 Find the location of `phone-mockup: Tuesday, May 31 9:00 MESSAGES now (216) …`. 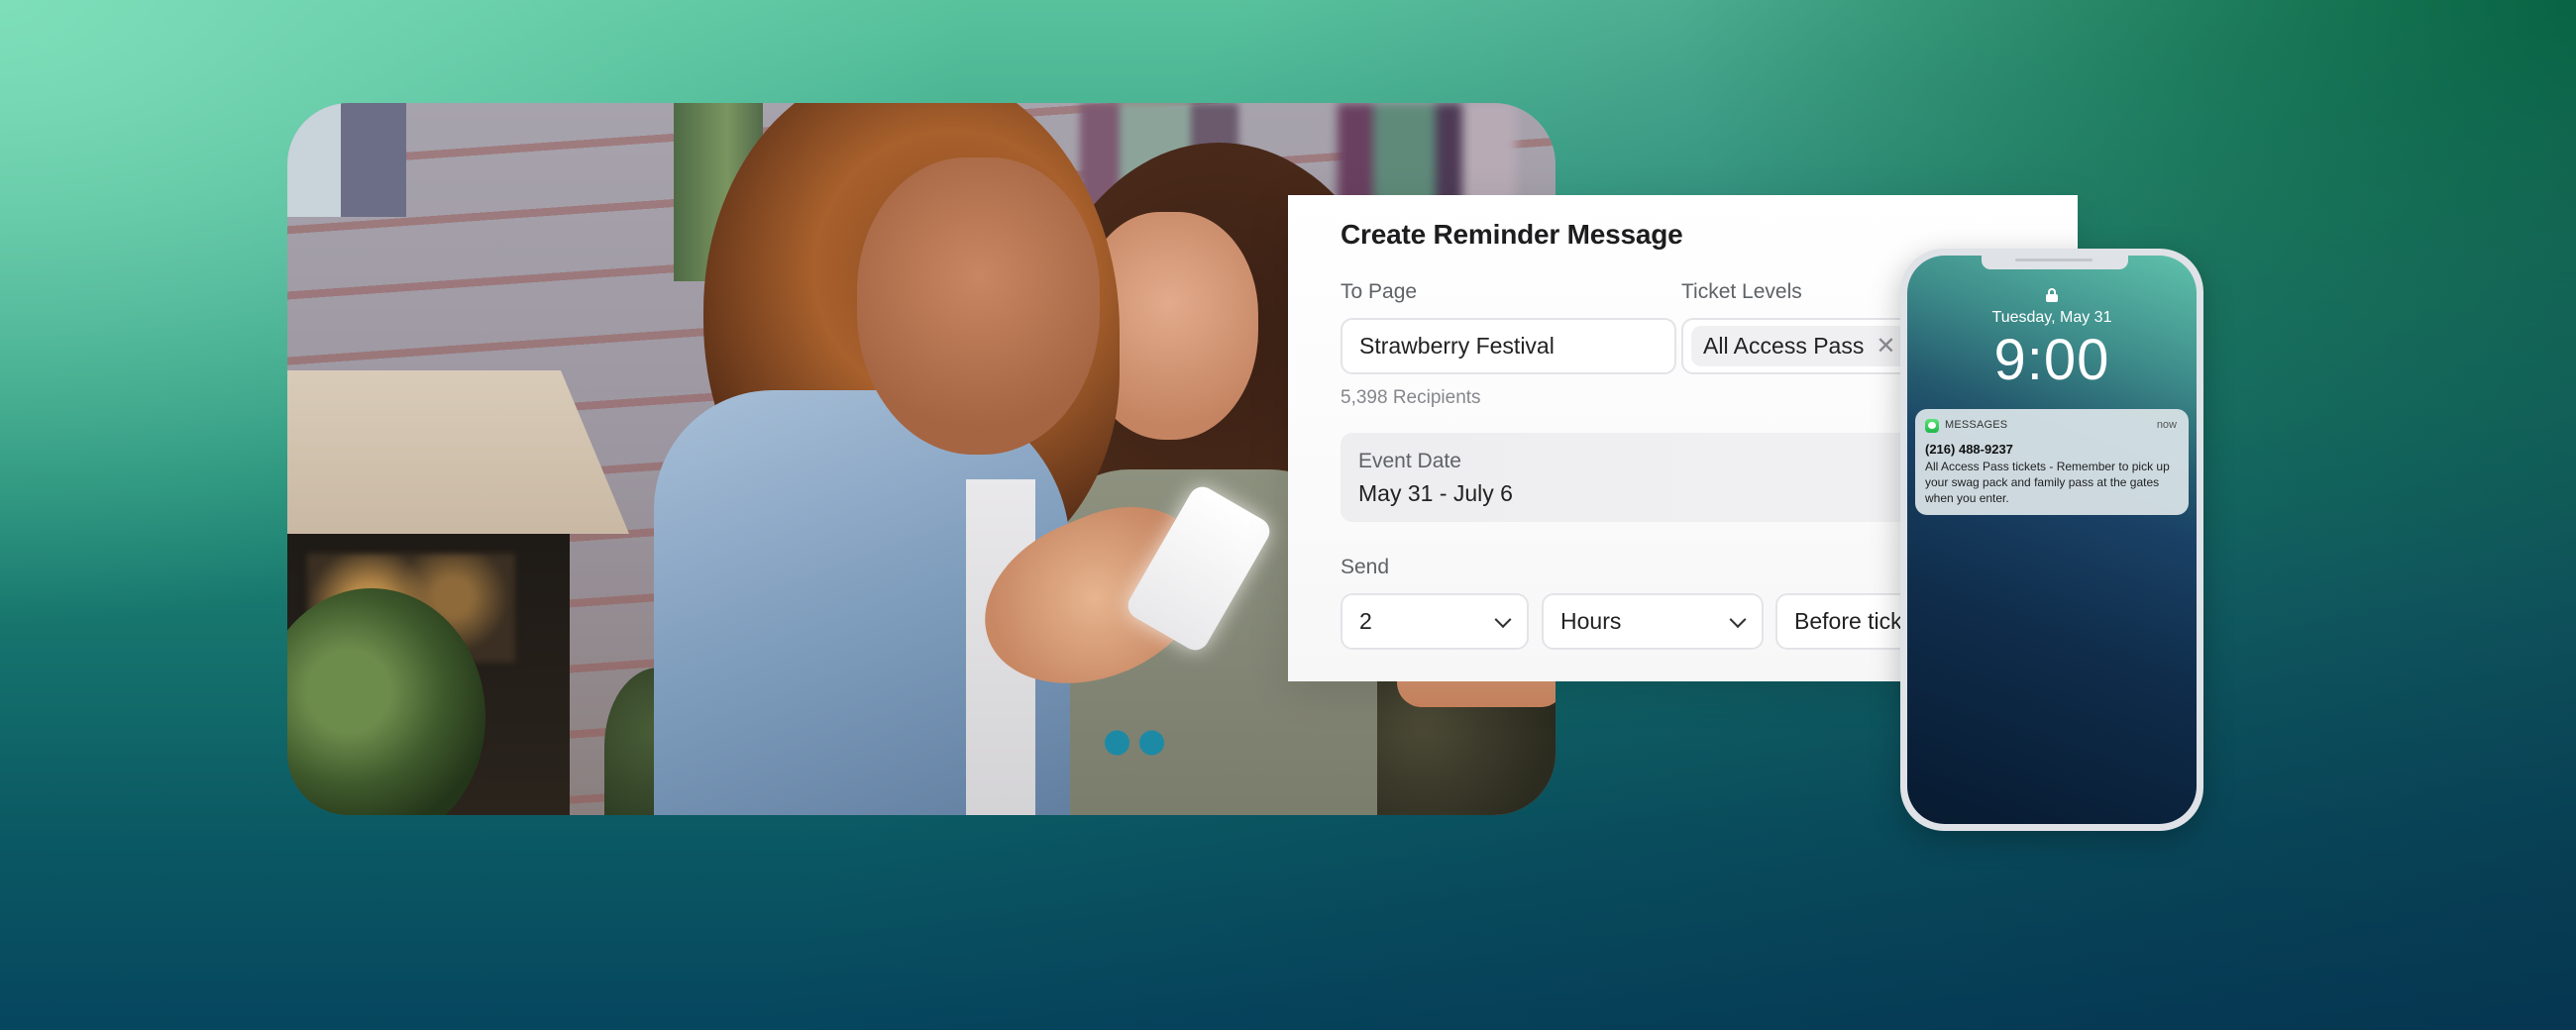

phone-mockup: Tuesday, May 31 9:00 MESSAGES now (216) … is located at coordinates (2051, 540).